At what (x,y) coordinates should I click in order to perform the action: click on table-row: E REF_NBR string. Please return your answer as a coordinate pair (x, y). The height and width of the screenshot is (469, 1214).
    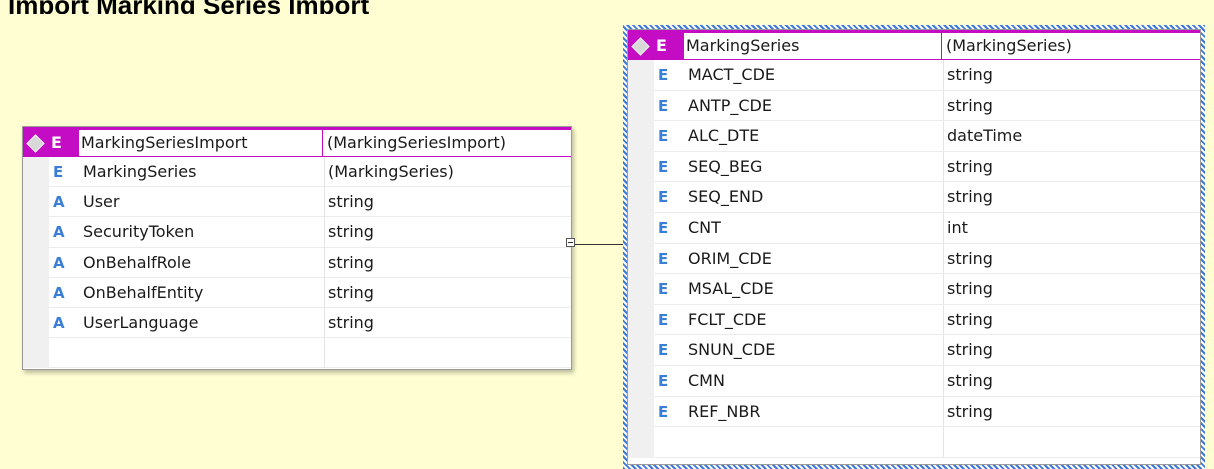
    Looking at the image, I should click on (914, 412).